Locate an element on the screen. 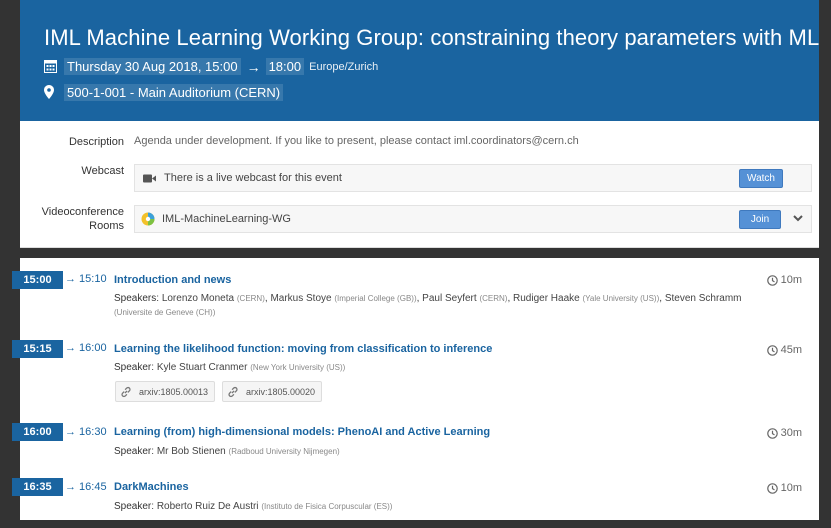  end-time: → 15:10 is located at coordinates (86, 279).